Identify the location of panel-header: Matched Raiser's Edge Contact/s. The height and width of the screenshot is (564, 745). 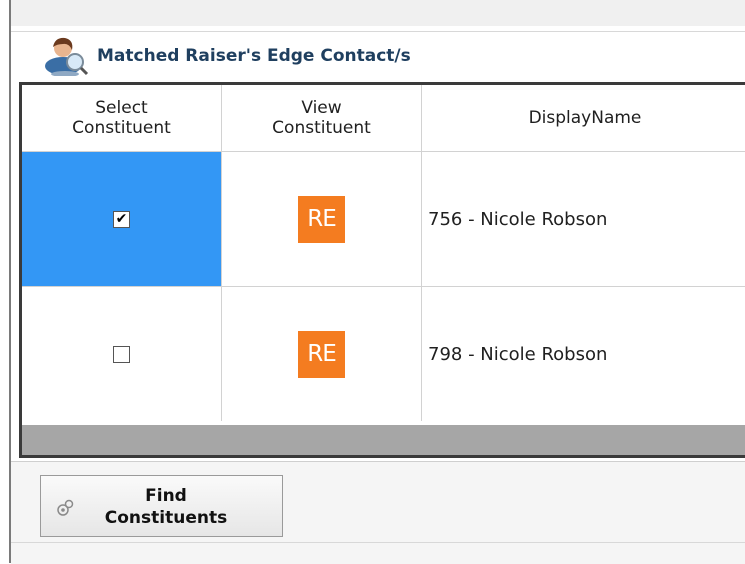
(378, 55).